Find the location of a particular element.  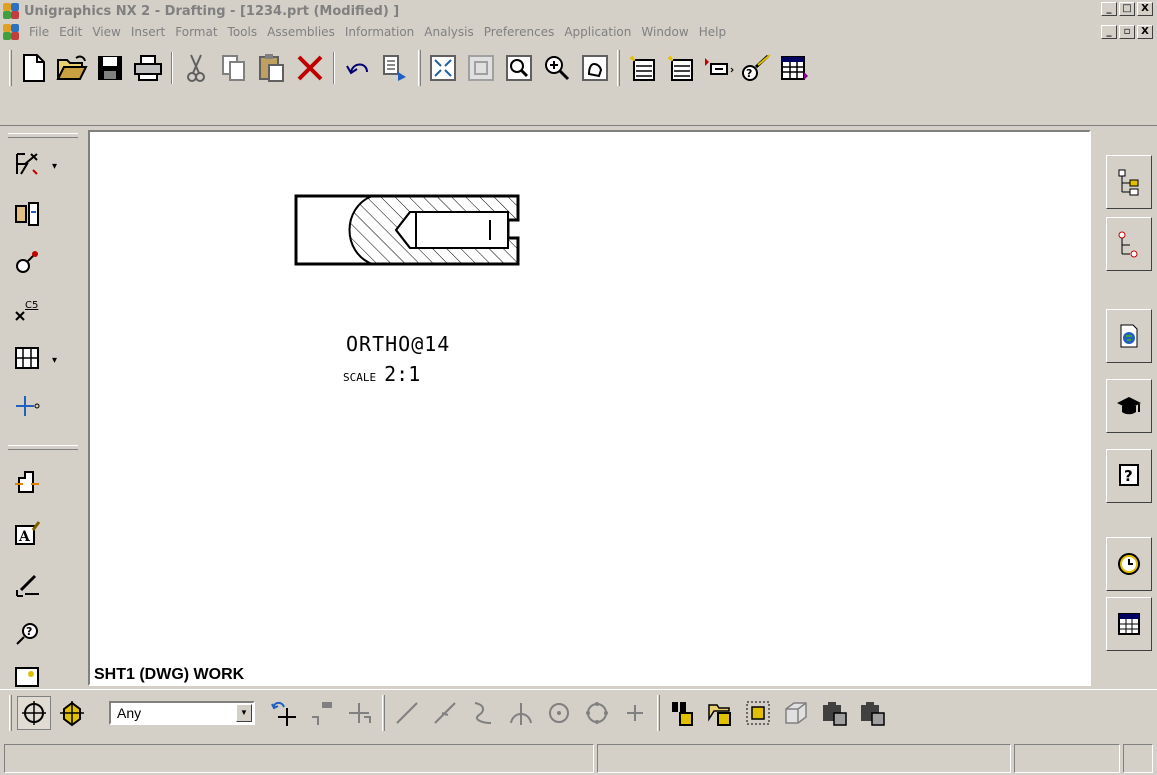

existing-point-icon is located at coordinates (635, 713).